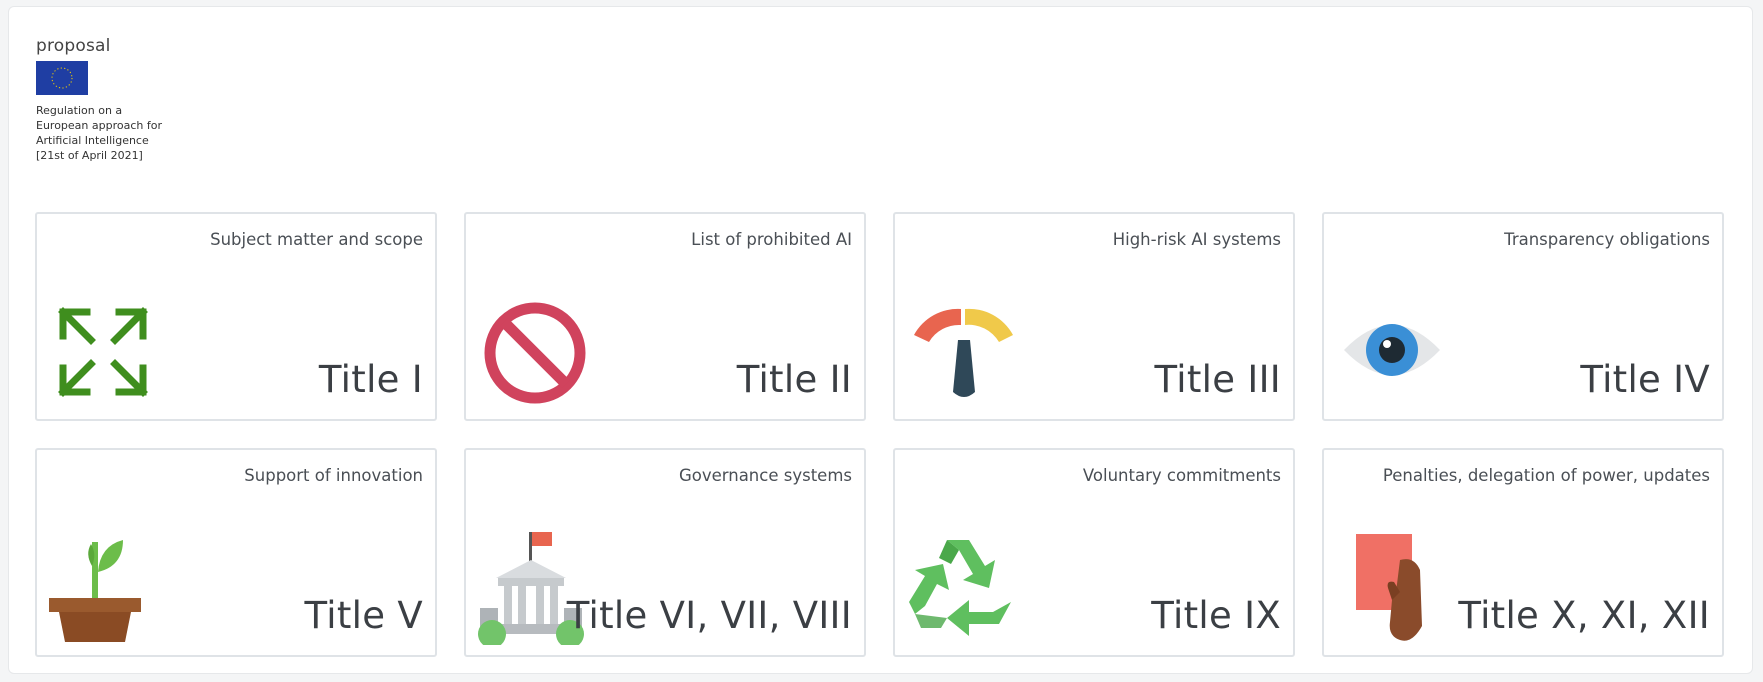 The height and width of the screenshot is (682, 1763). I want to click on prohibited-icon, so click(535, 353).